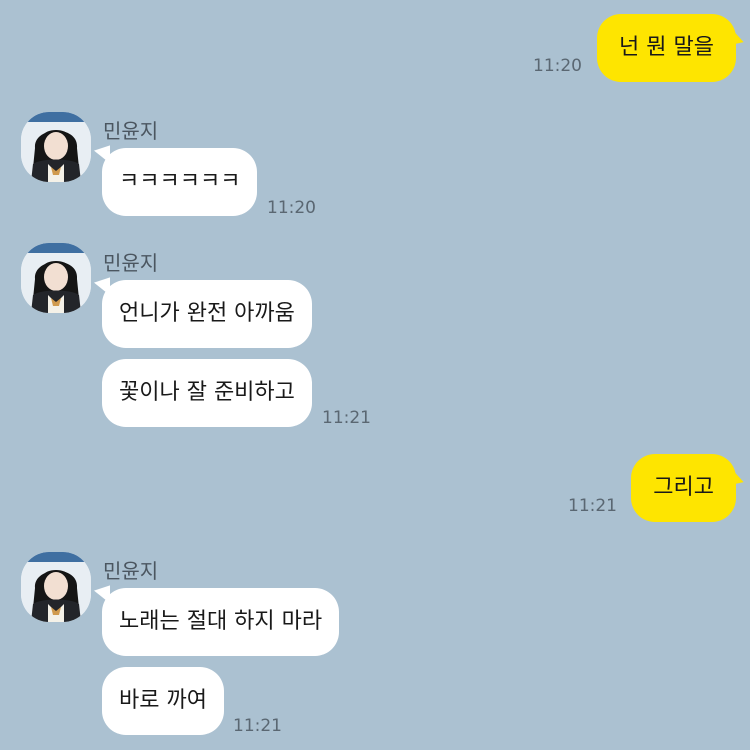 Image resolution: width=750 pixels, height=750 pixels. What do you see at coordinates (221, 622) in the screenshot?
I see `incoming-message-bubble: 노래는 절대 하지 마라` at bounding box center [221, 622].